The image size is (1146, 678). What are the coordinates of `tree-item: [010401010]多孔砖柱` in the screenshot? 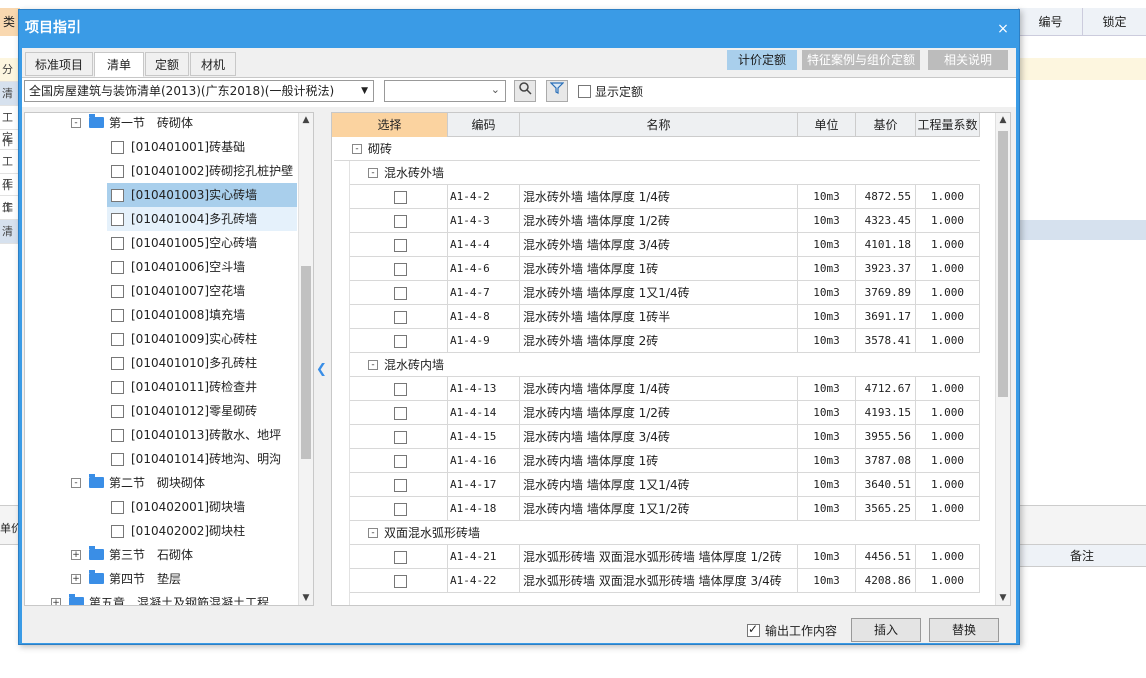 It's located at (202, 363).